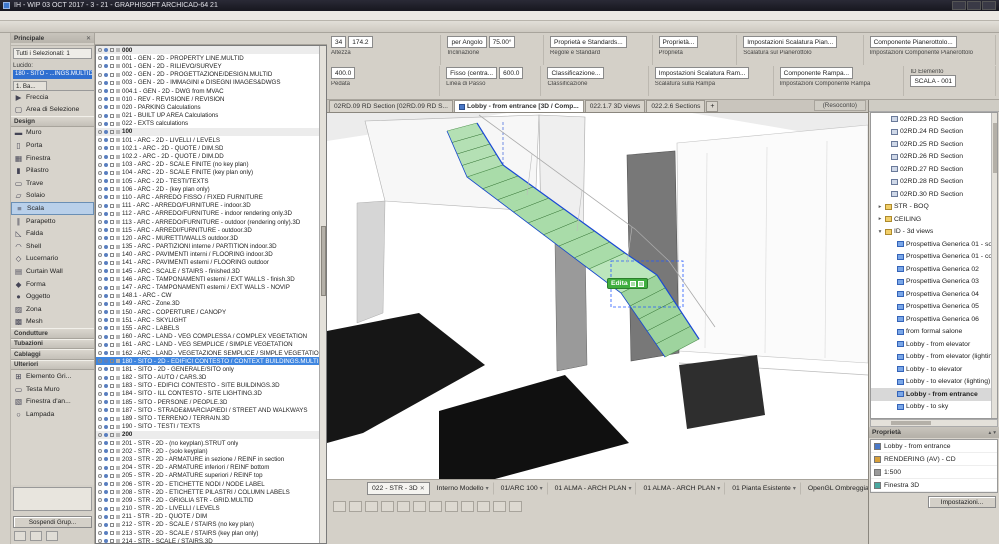  Describe the element at coordinates (52, 196) in the screenshot. I see `tool-solaio: ▱ Solaio` at that location.